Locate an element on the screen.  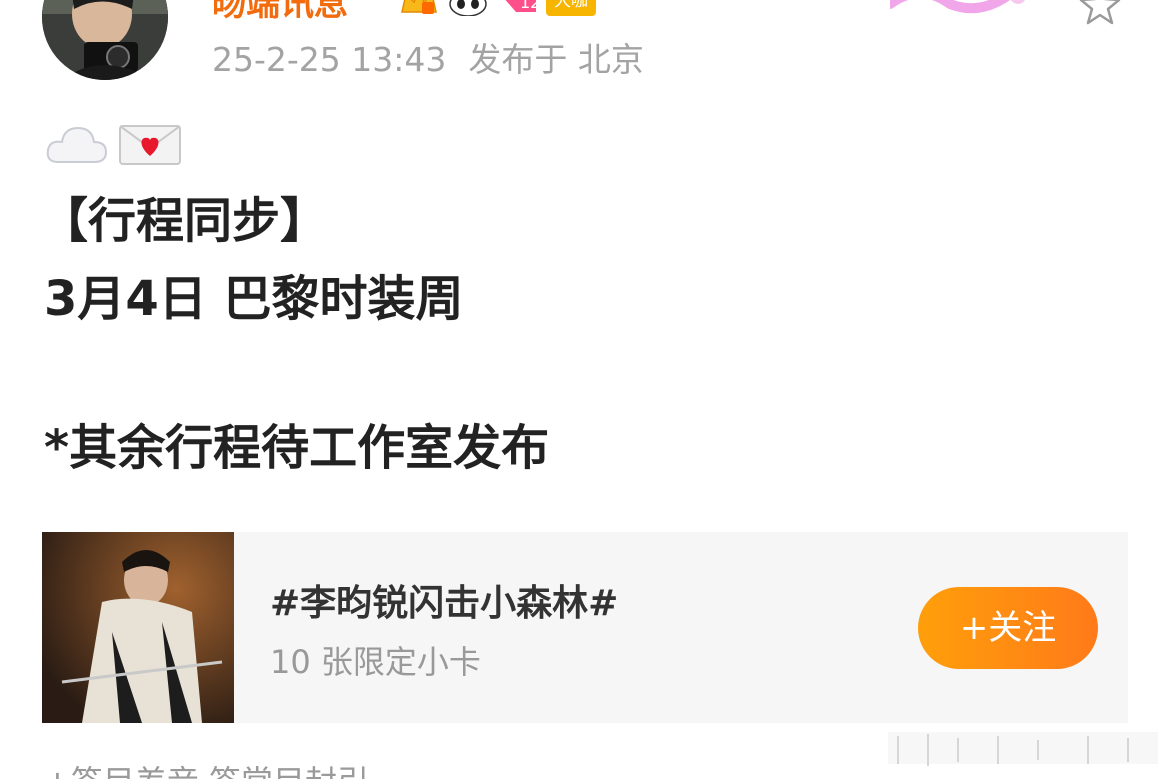
tag-badge-icon: 12 is located at coordinates (519, 8).